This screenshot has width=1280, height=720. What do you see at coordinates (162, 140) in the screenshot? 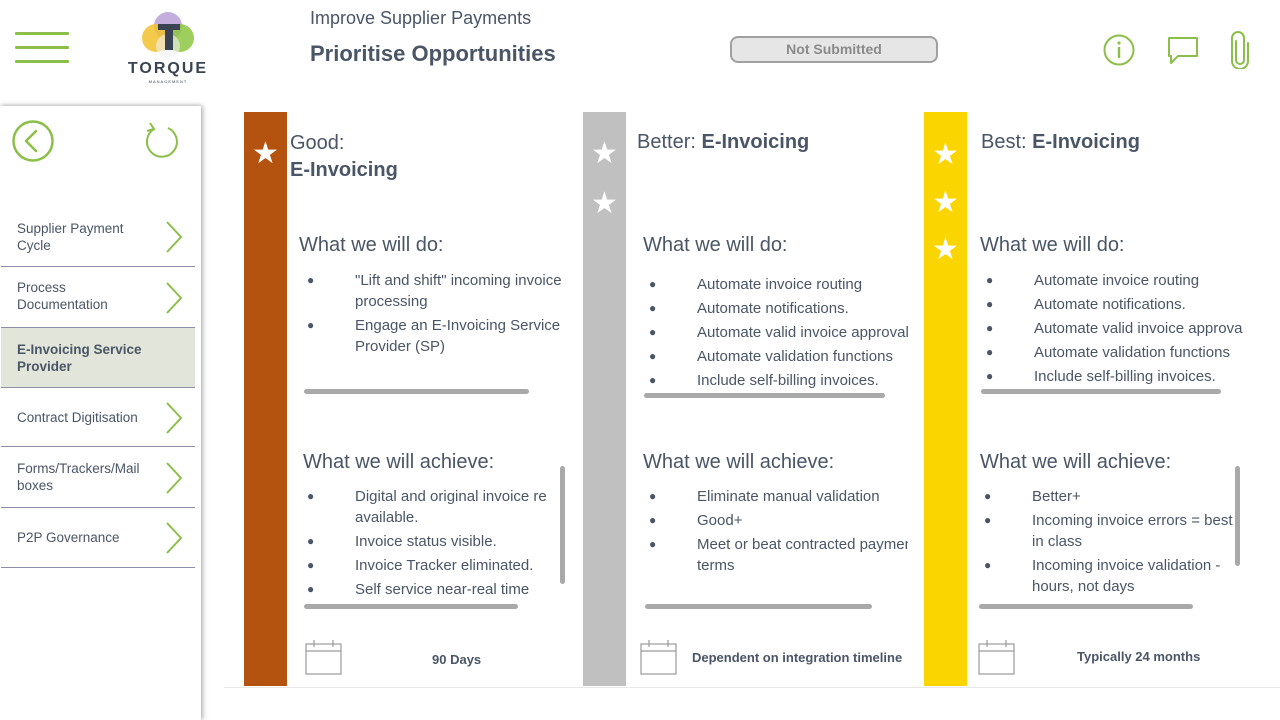
I see `refresh-icon` at bounding box center [162, 140].